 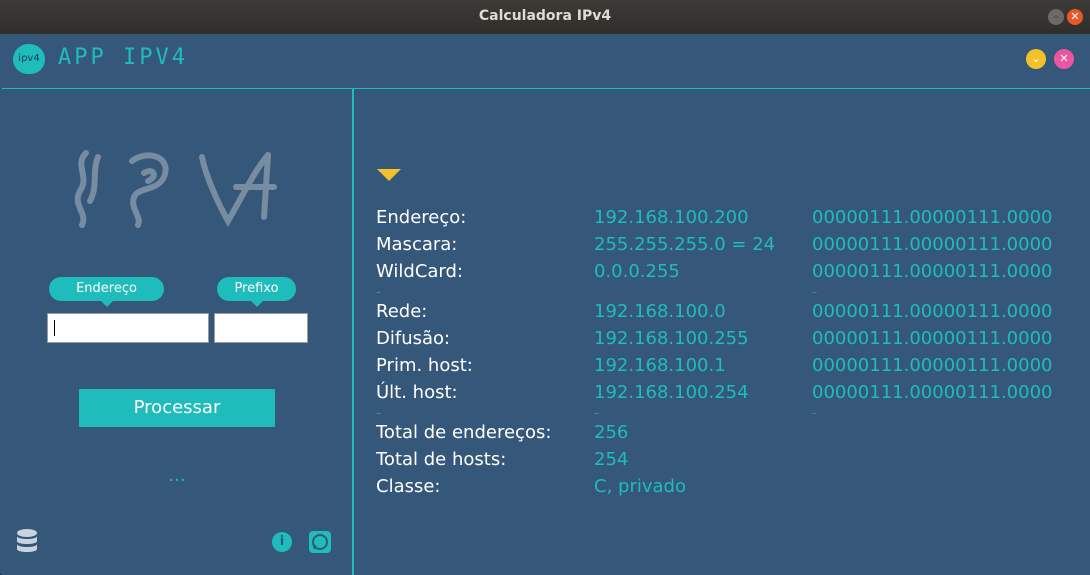 What do you see at coordinates (671, 338) in the screenshot?
I see `result-value: 192.168.100.255` at bounding box center [671, 338].